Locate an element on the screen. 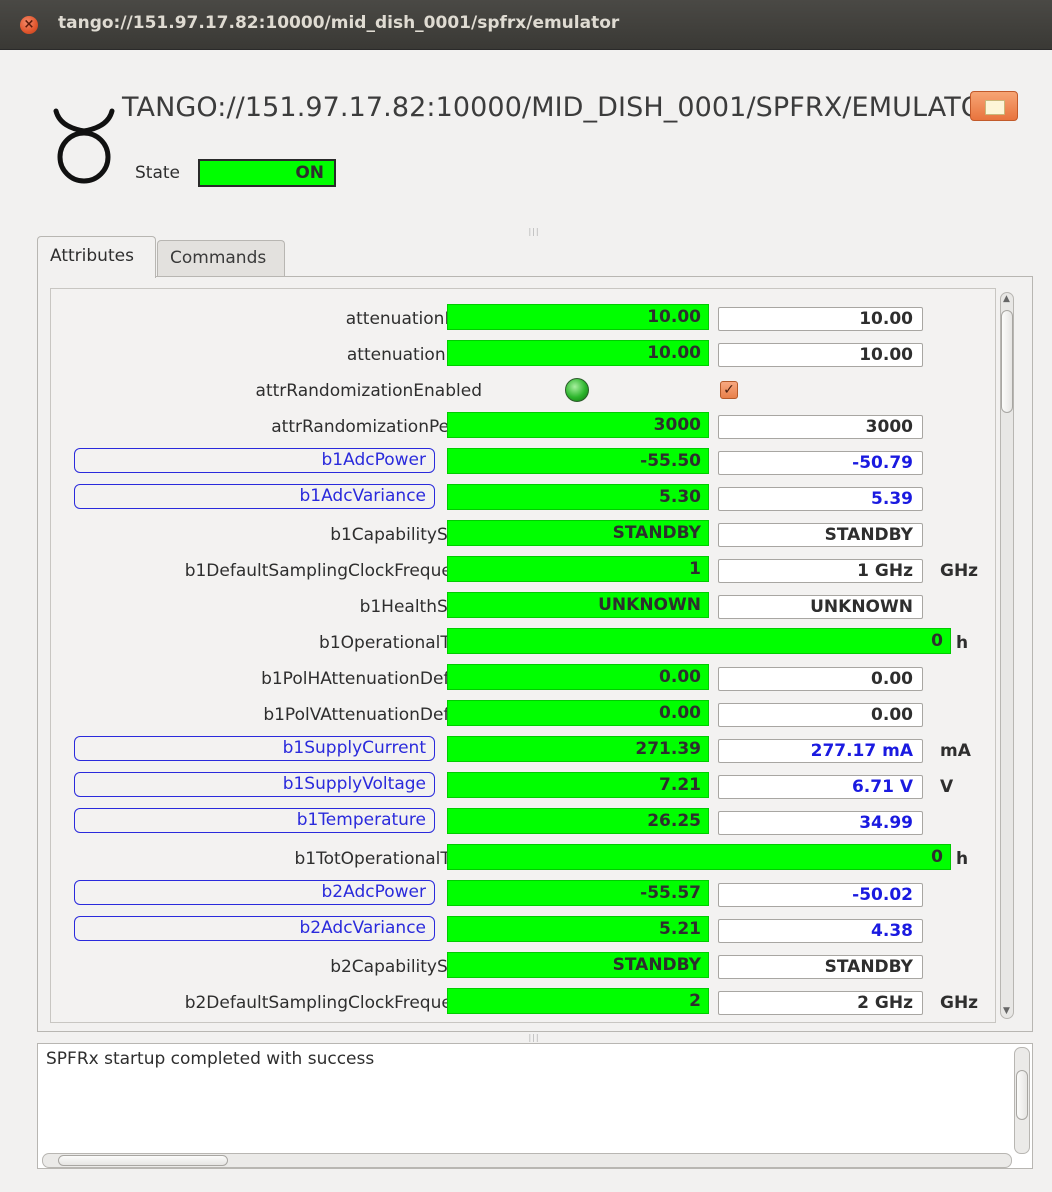 This screenshot has width=1052, height=1192. green-led-icon is located at coordinates (577, 390).